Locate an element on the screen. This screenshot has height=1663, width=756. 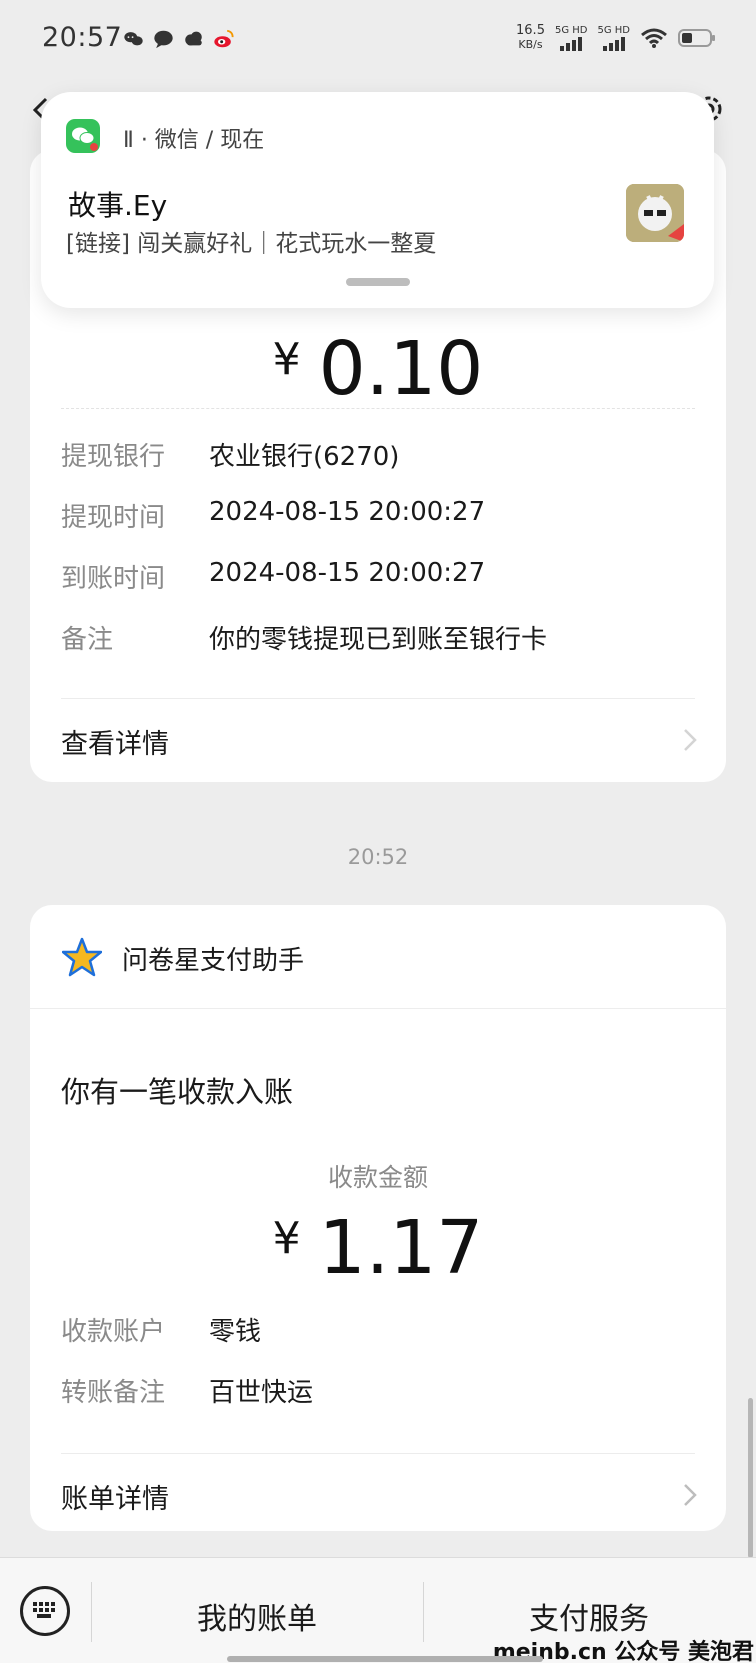
receipt-amount-label: 收款金额 is located at coordinates (377, 1177).